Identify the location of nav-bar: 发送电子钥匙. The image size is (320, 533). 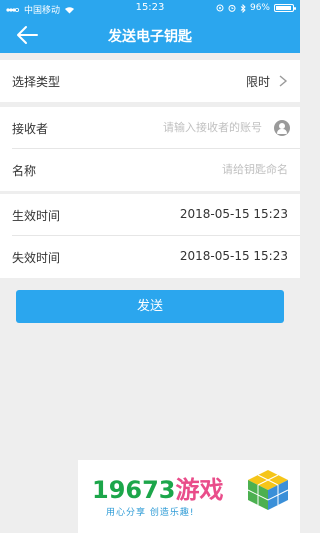
(150, 34).